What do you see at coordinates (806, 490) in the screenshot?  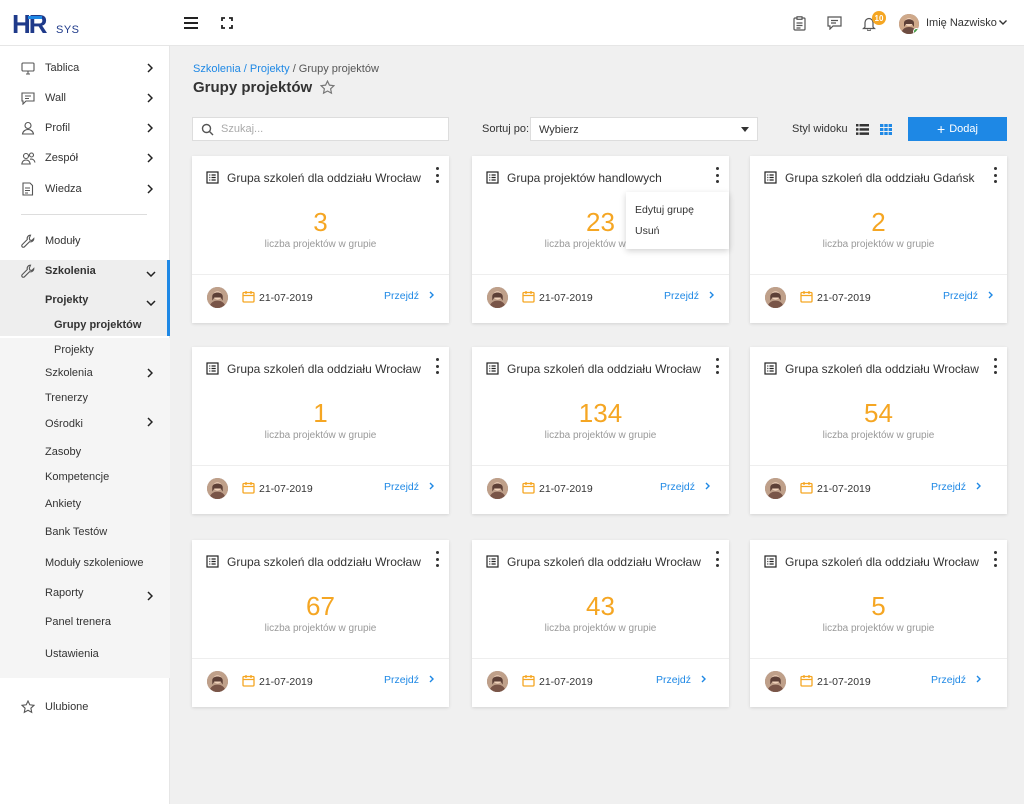 I see `calendar-icon` at bounding box center [806, 490].